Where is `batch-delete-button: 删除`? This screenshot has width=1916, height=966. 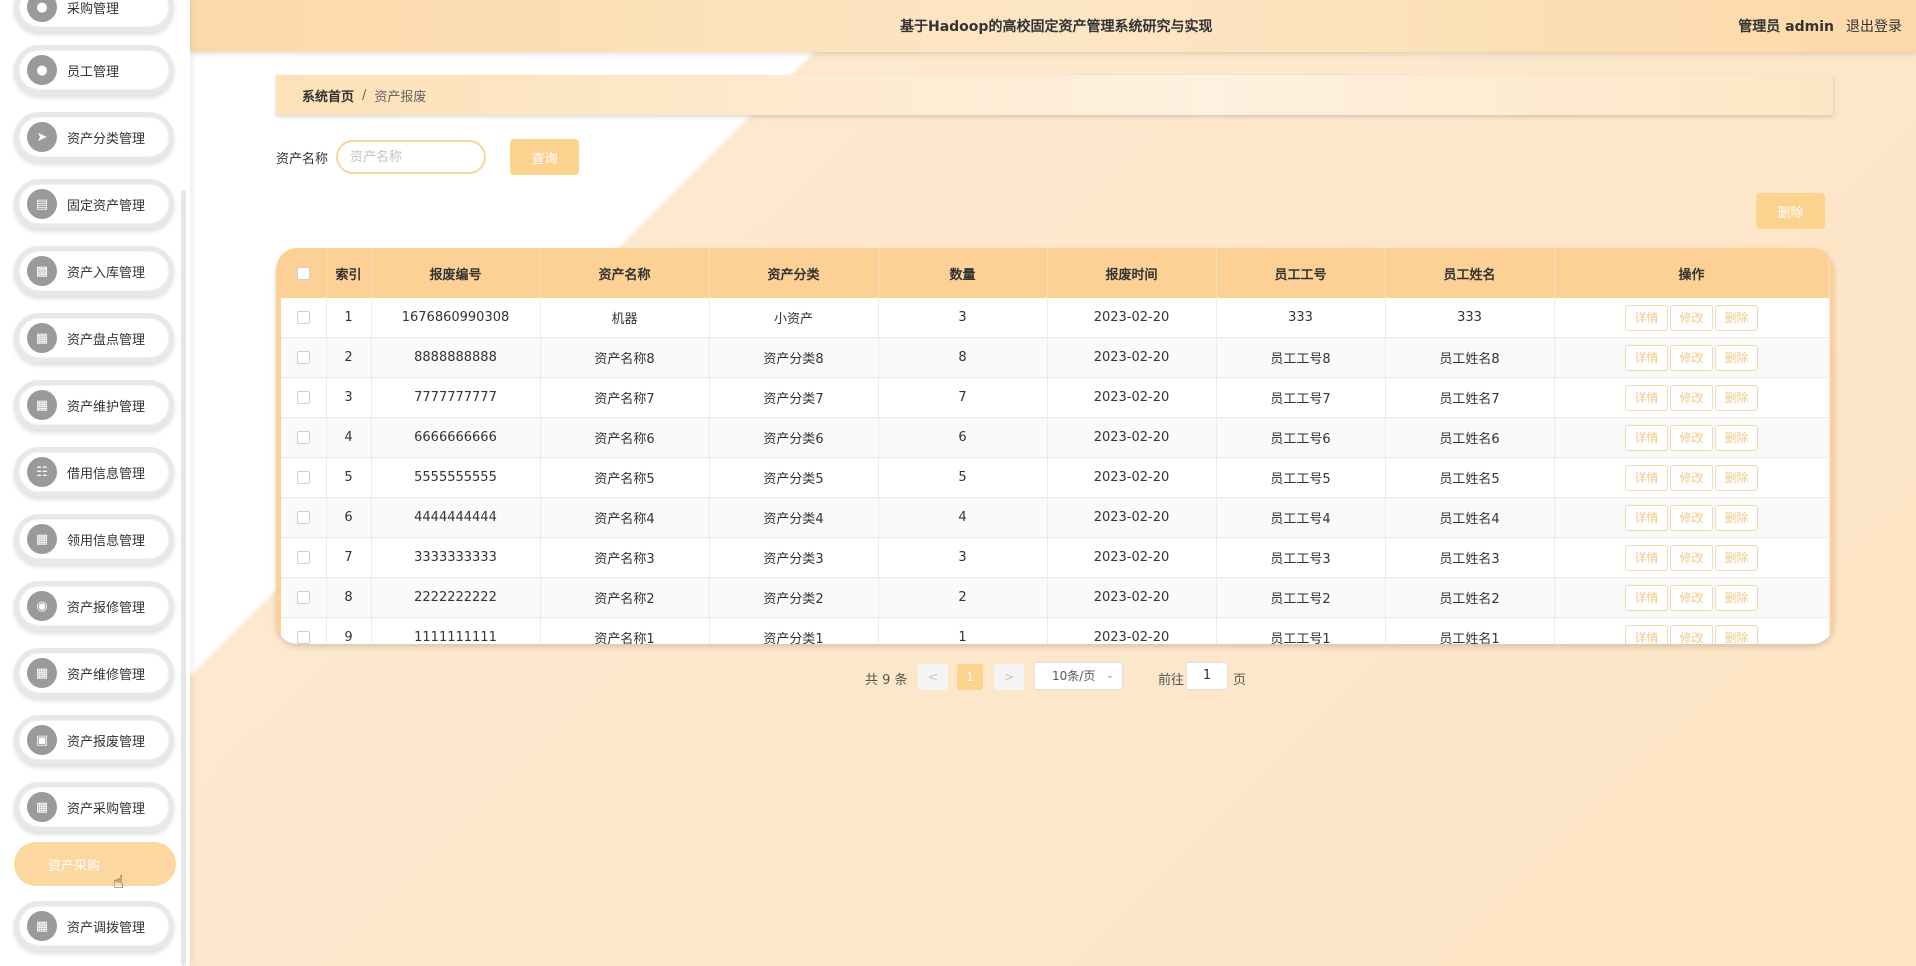 batch-delete-button: 删除 is located at coordinates (1790, 211).